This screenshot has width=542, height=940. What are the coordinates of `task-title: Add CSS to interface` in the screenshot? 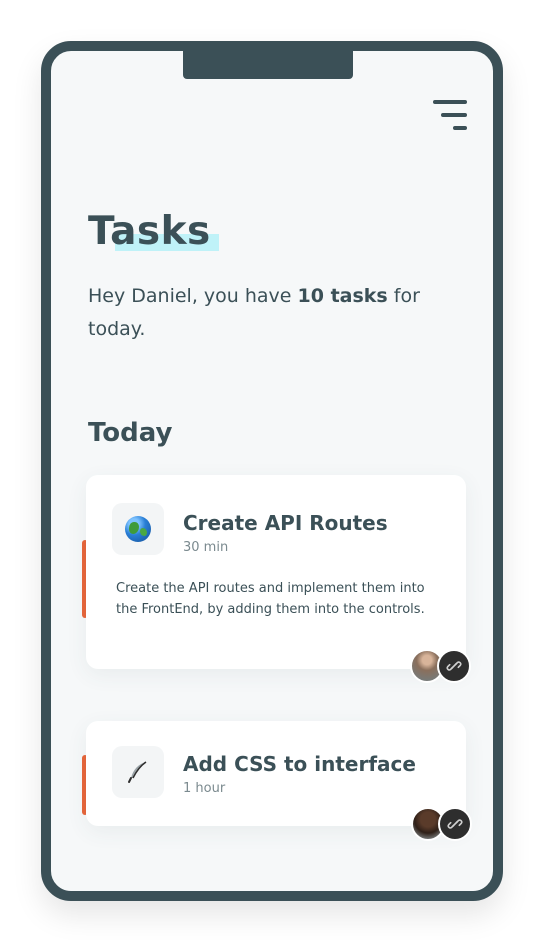 It's located at (299, 764).